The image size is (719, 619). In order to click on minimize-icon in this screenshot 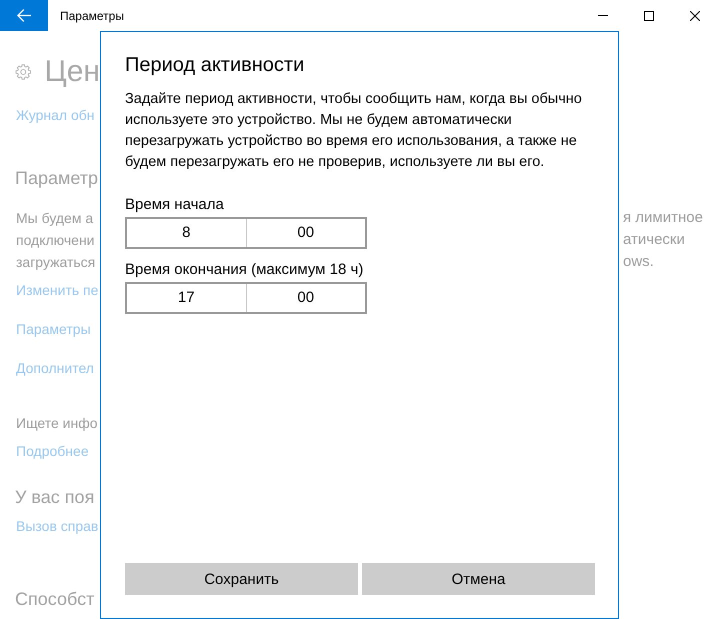, I will do `click(603, 15)`.